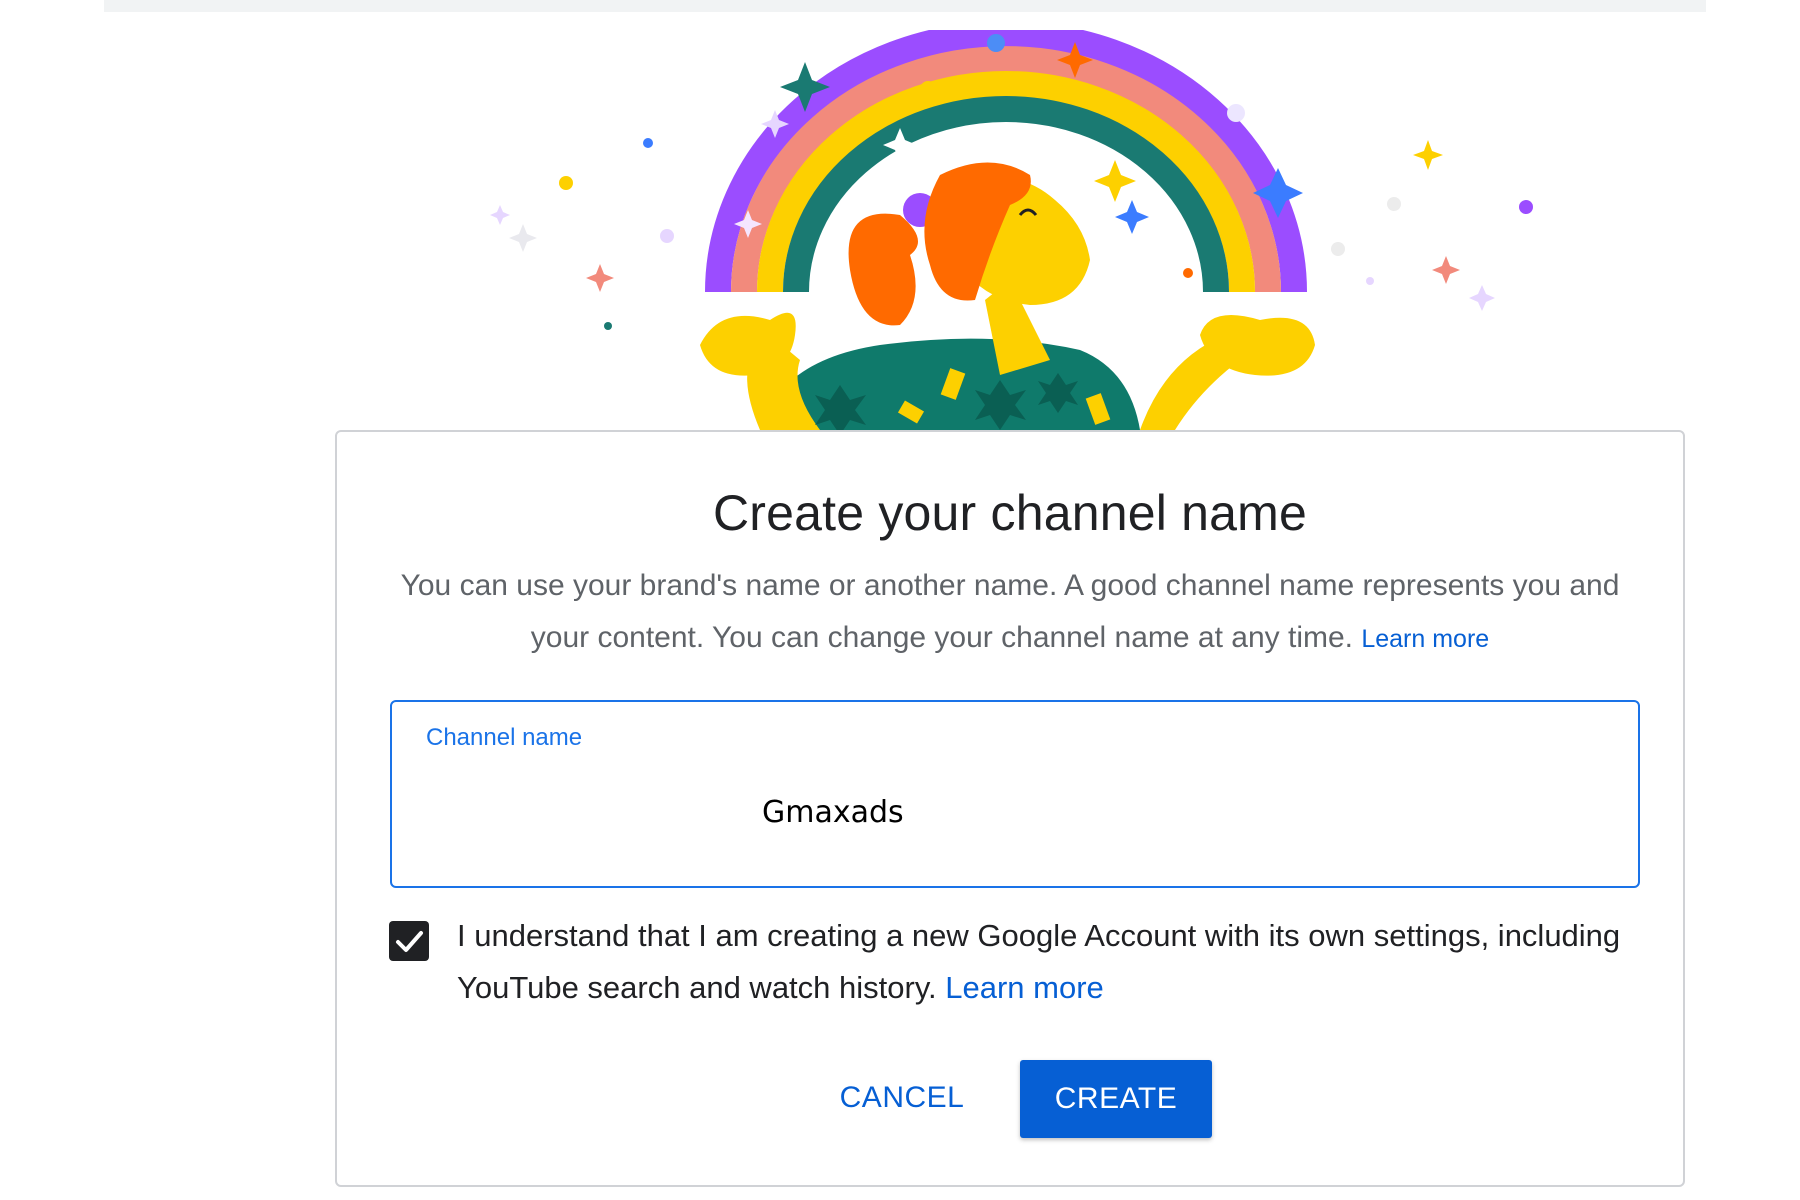 This screenshot has width=1800, height=1200. Describe the element at coordinates (1024, 987) in the screenshot. I see `consent-learn-more-link: Learn more` at that location.